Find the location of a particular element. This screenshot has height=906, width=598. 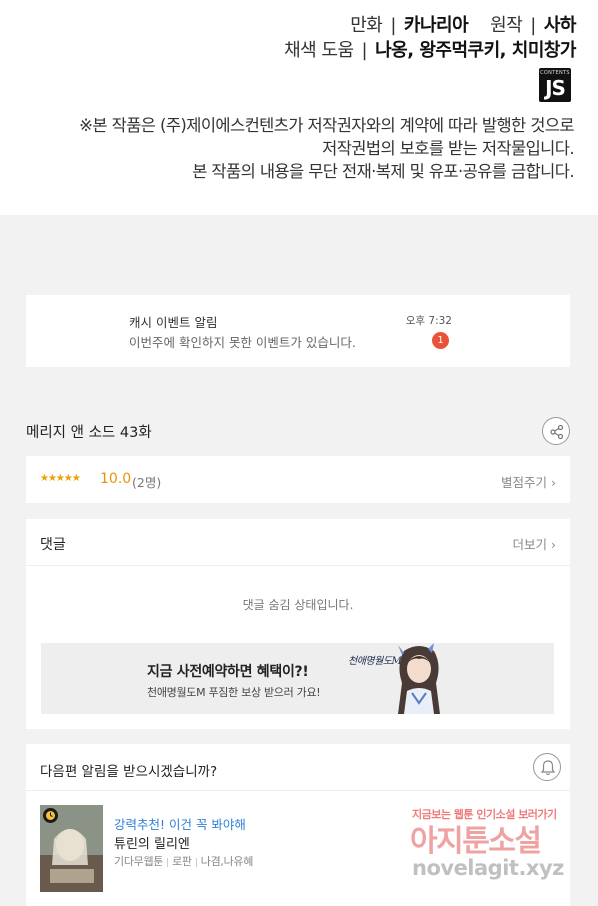

share-icon is located at coordinates (557, 432).